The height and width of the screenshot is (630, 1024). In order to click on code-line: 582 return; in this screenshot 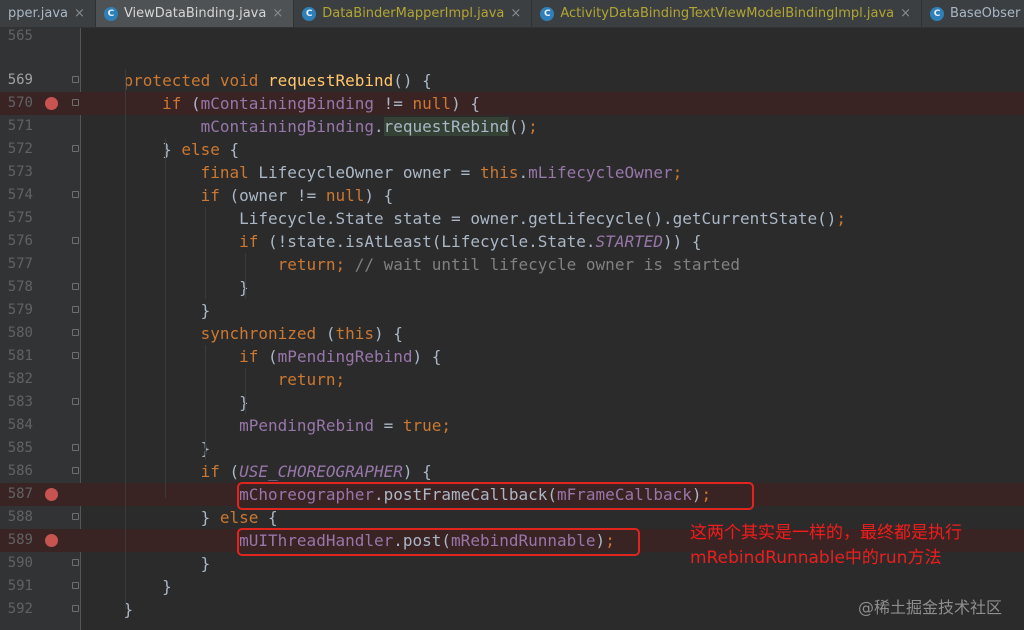, I will do `click(512, 379)`.